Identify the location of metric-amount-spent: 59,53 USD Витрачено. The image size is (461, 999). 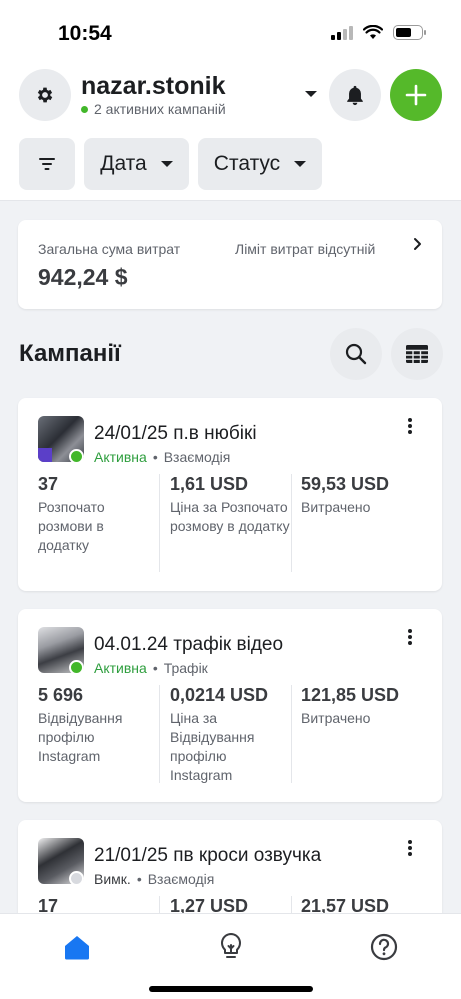
(361, 495).